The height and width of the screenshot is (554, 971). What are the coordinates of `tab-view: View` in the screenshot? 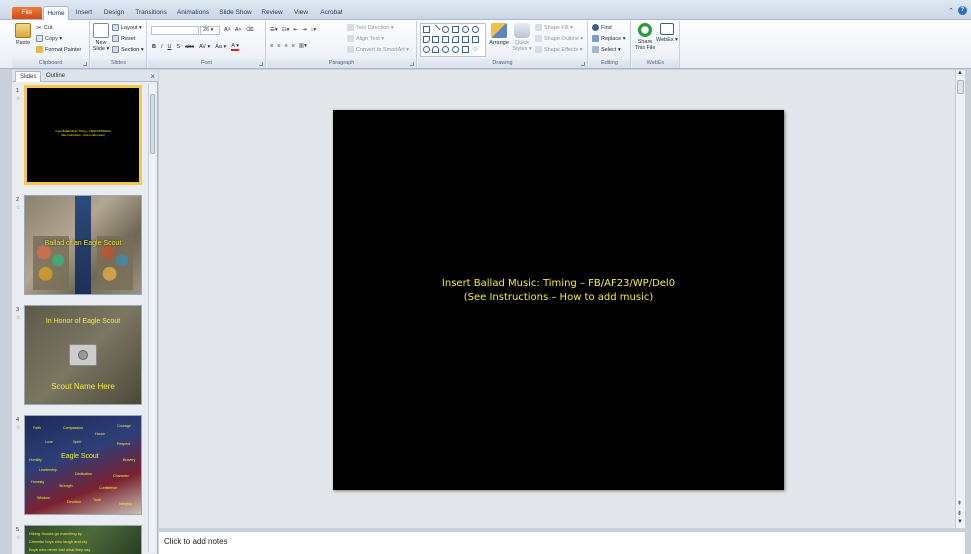 It's located at (301, 13).